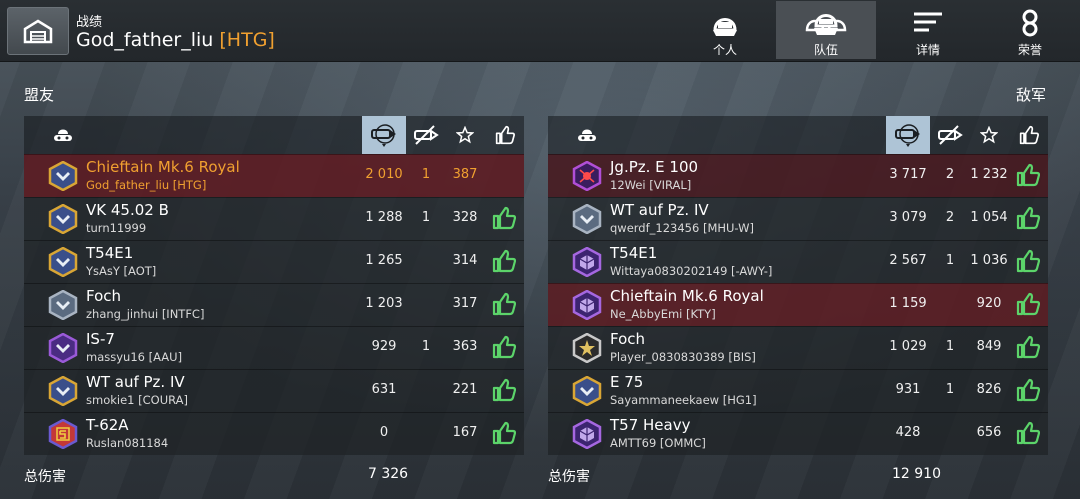  Describe the element at coordinates (826, 30) in the screenshot. I see `tab-team: 队伍` at that location.